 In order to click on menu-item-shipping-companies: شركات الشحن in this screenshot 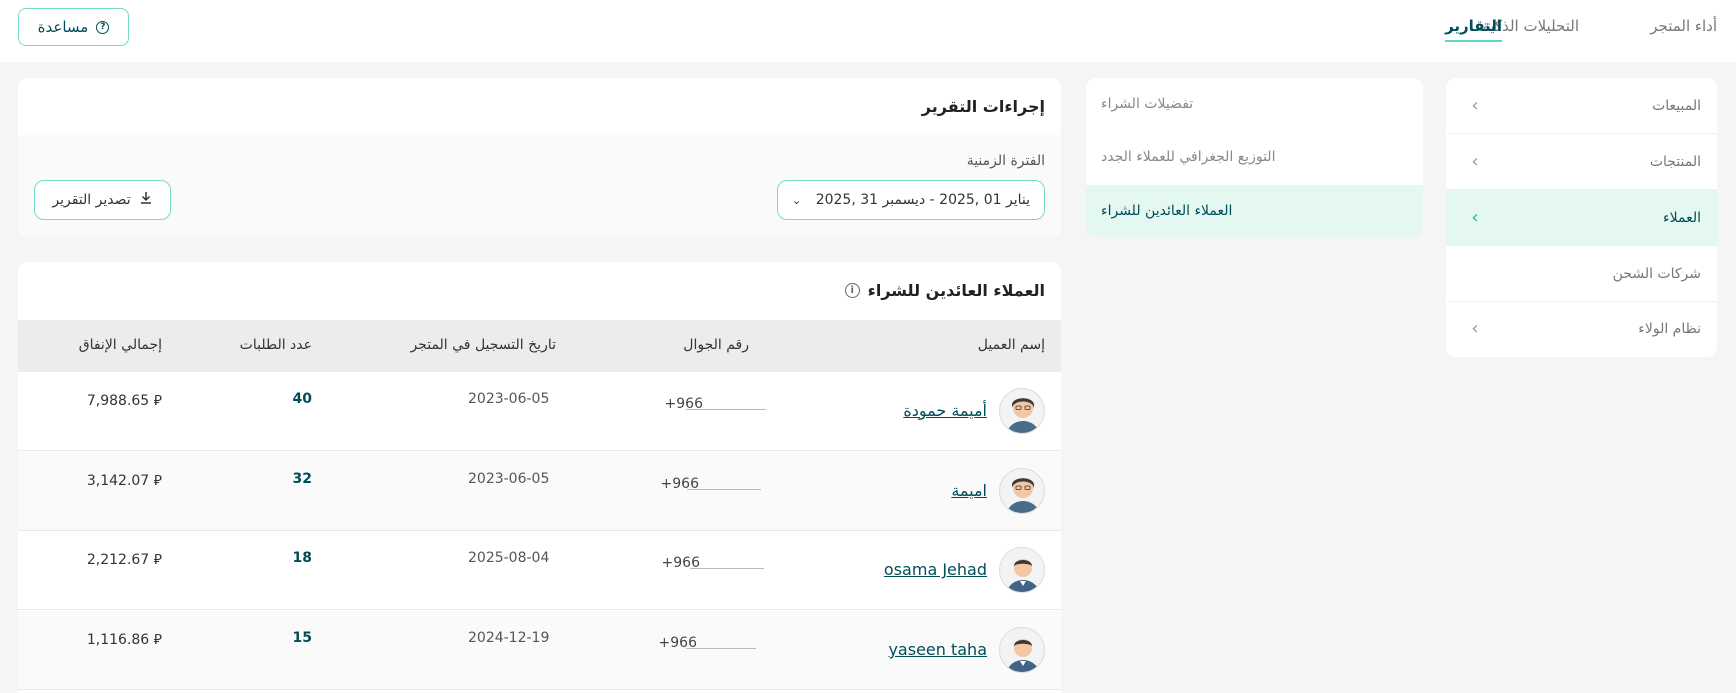, I will do `click(1581, 274)`.